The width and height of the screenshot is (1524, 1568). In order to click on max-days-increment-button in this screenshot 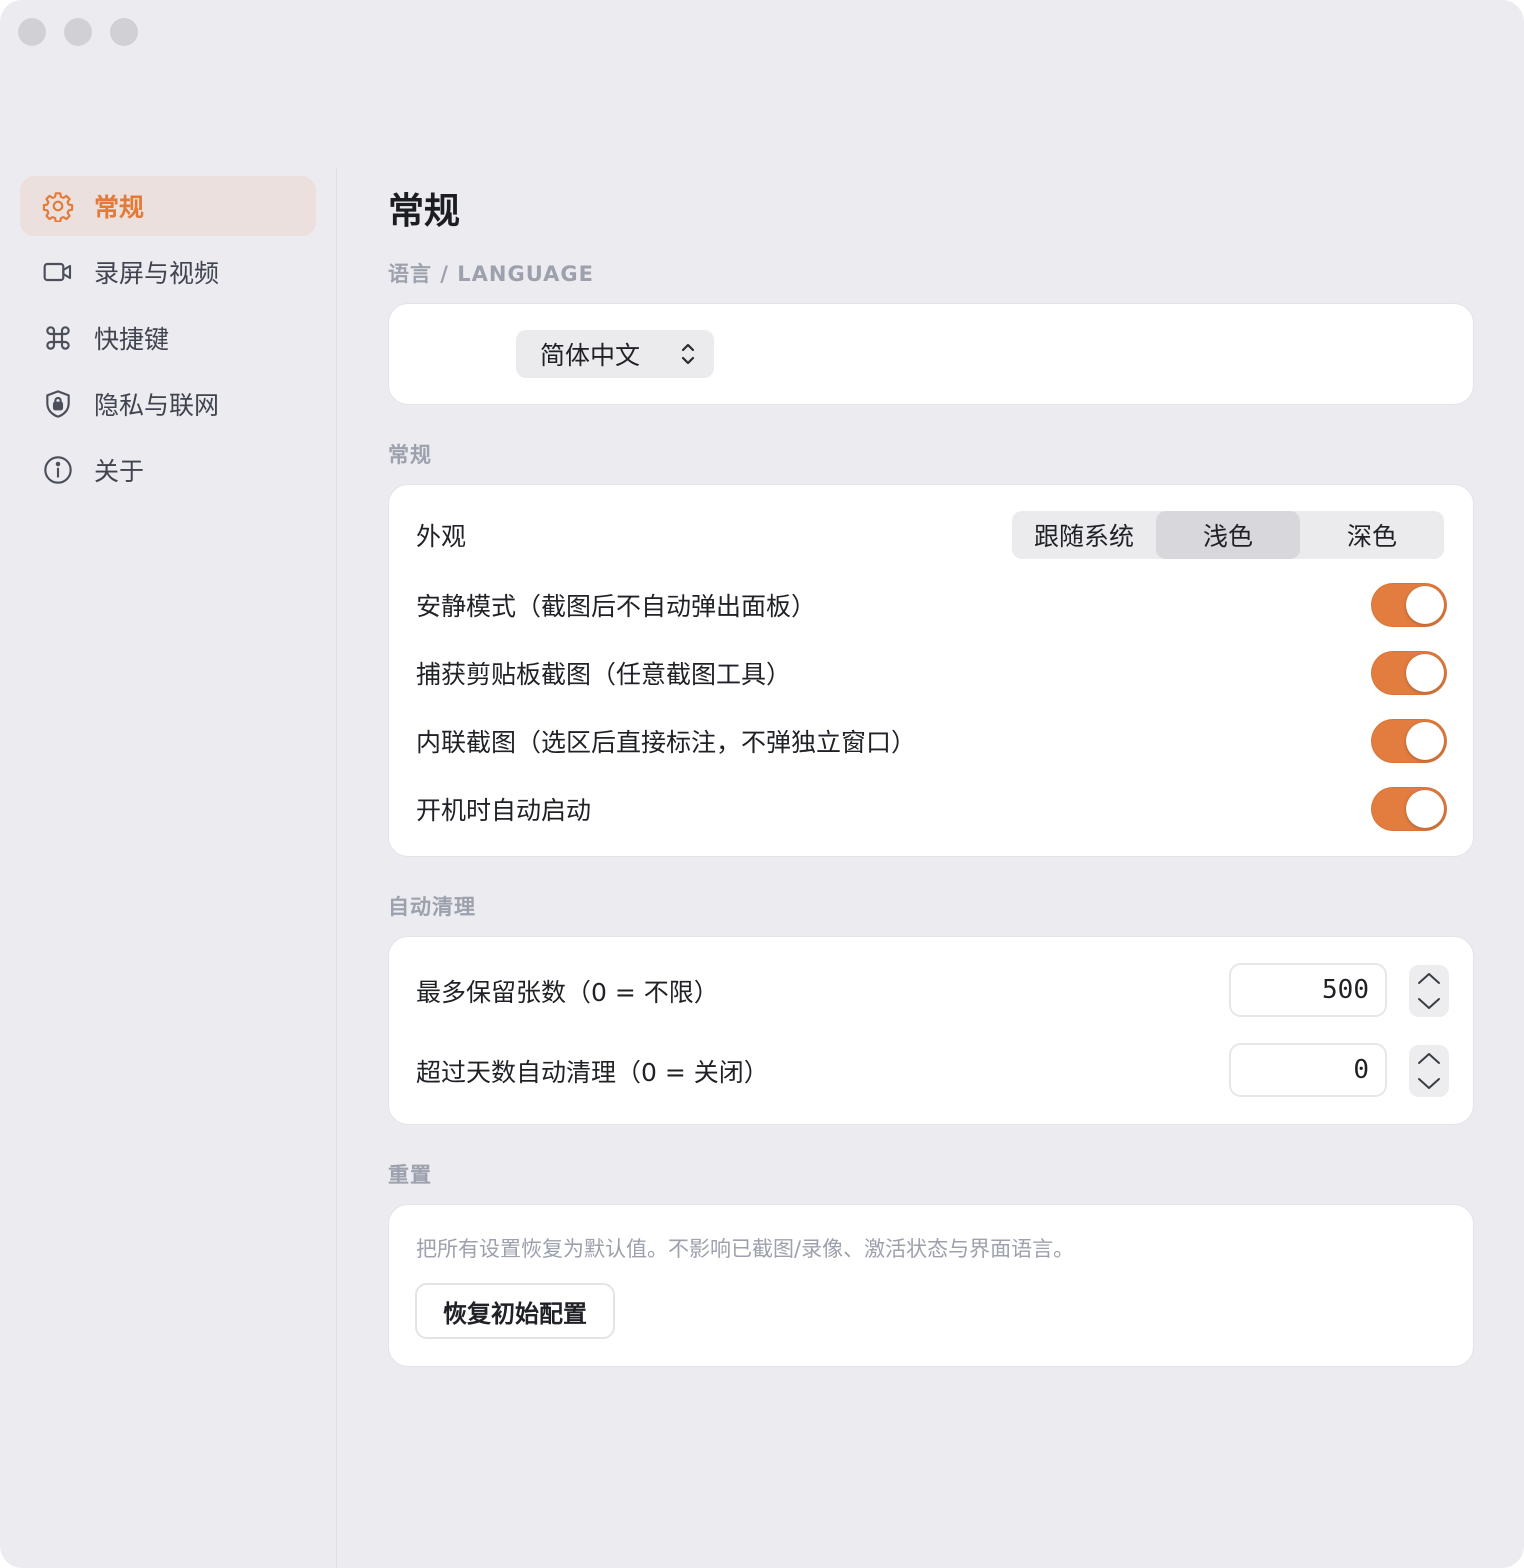, I will do `click(1429, 1058)`.